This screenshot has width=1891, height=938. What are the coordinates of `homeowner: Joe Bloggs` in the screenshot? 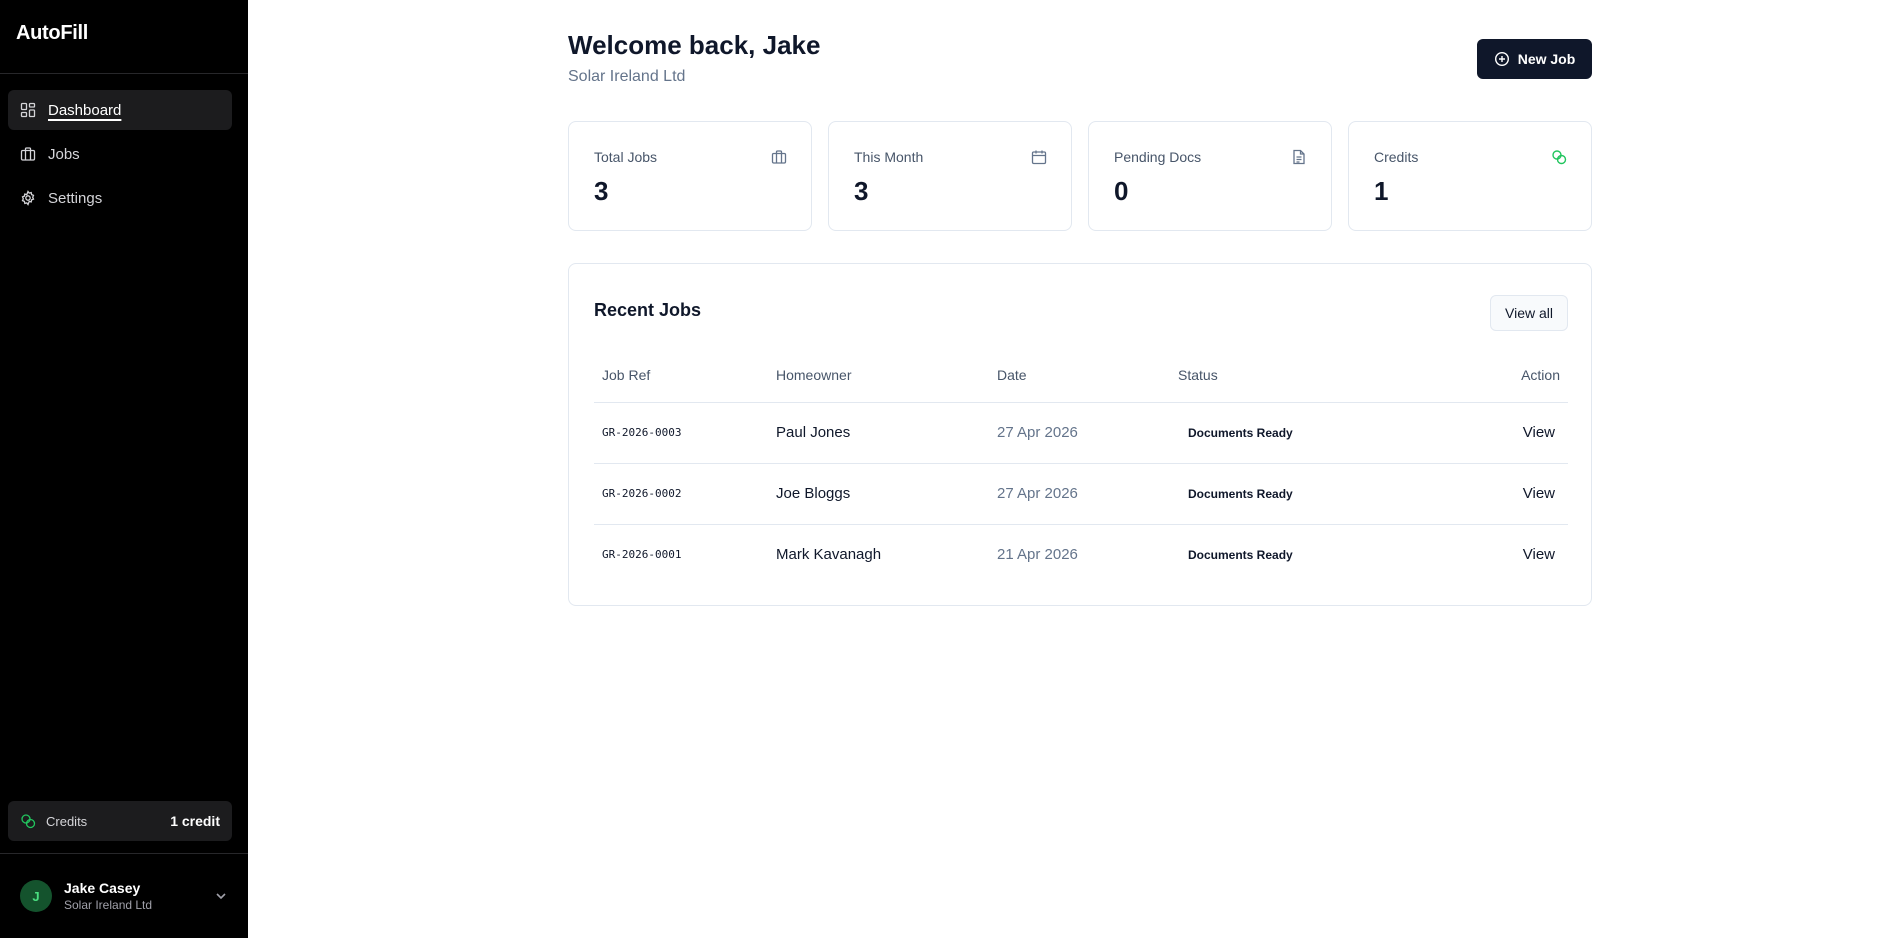 It's located at (878, 494).